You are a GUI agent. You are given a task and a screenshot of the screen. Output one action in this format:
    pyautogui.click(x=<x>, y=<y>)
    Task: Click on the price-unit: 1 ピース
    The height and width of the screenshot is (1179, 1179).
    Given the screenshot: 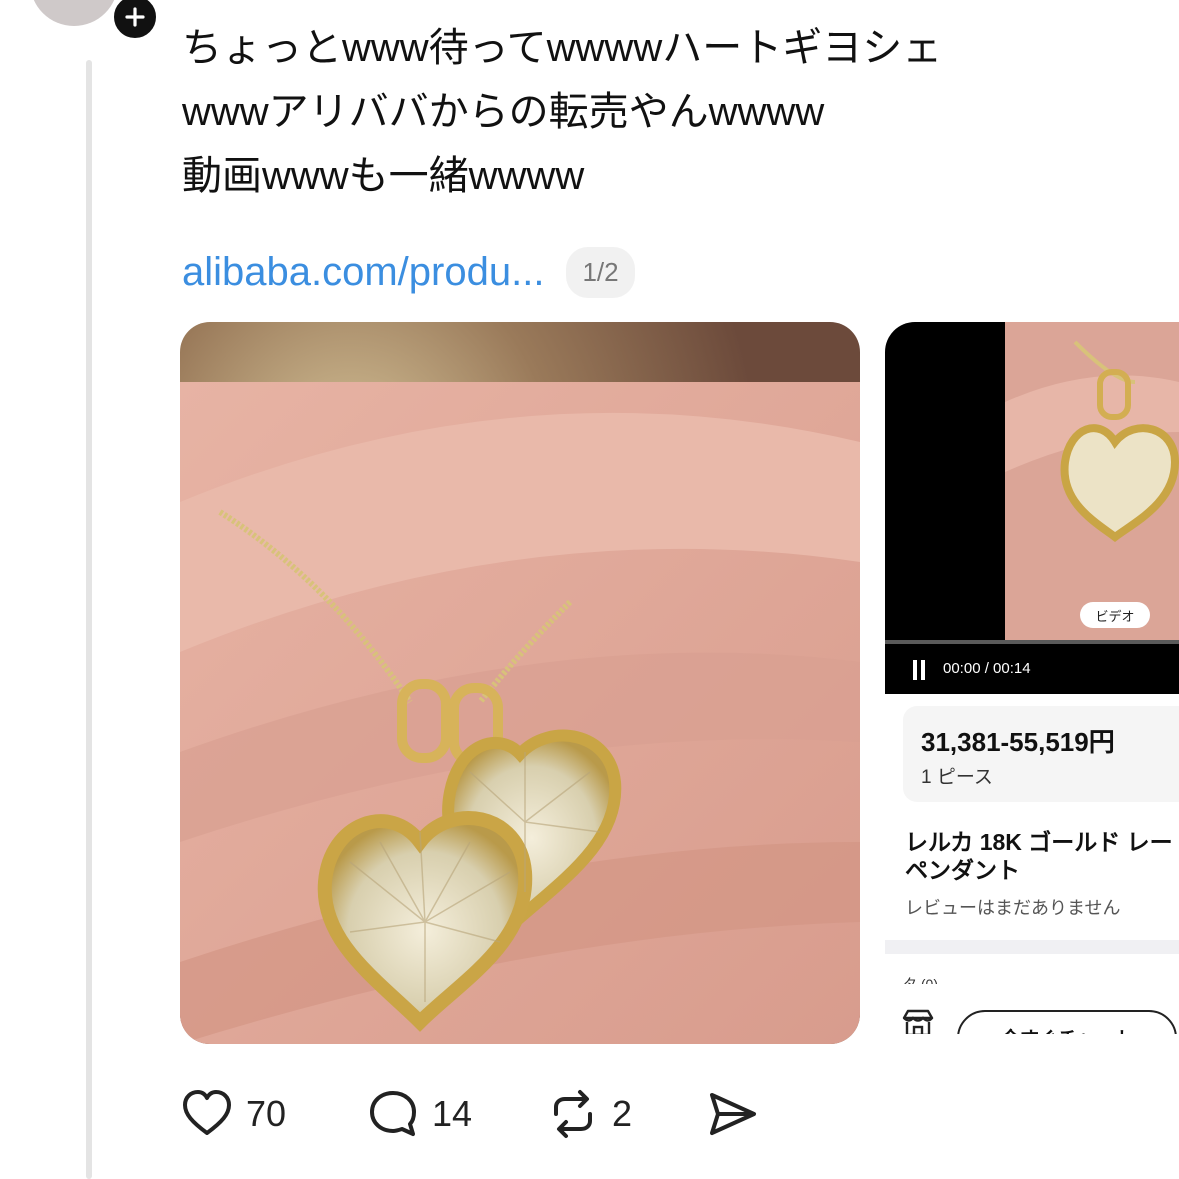 What is the action you would take?
    pyautogui.click(x=957, y=777)
    